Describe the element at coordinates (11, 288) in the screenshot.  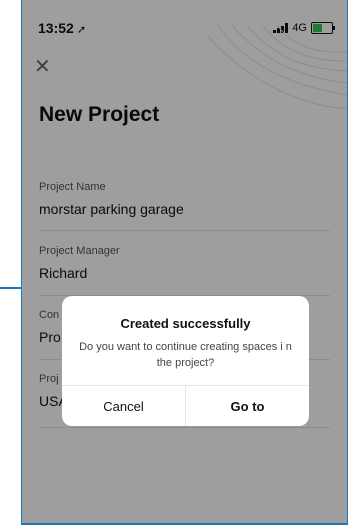
I see `side-line` at that location.